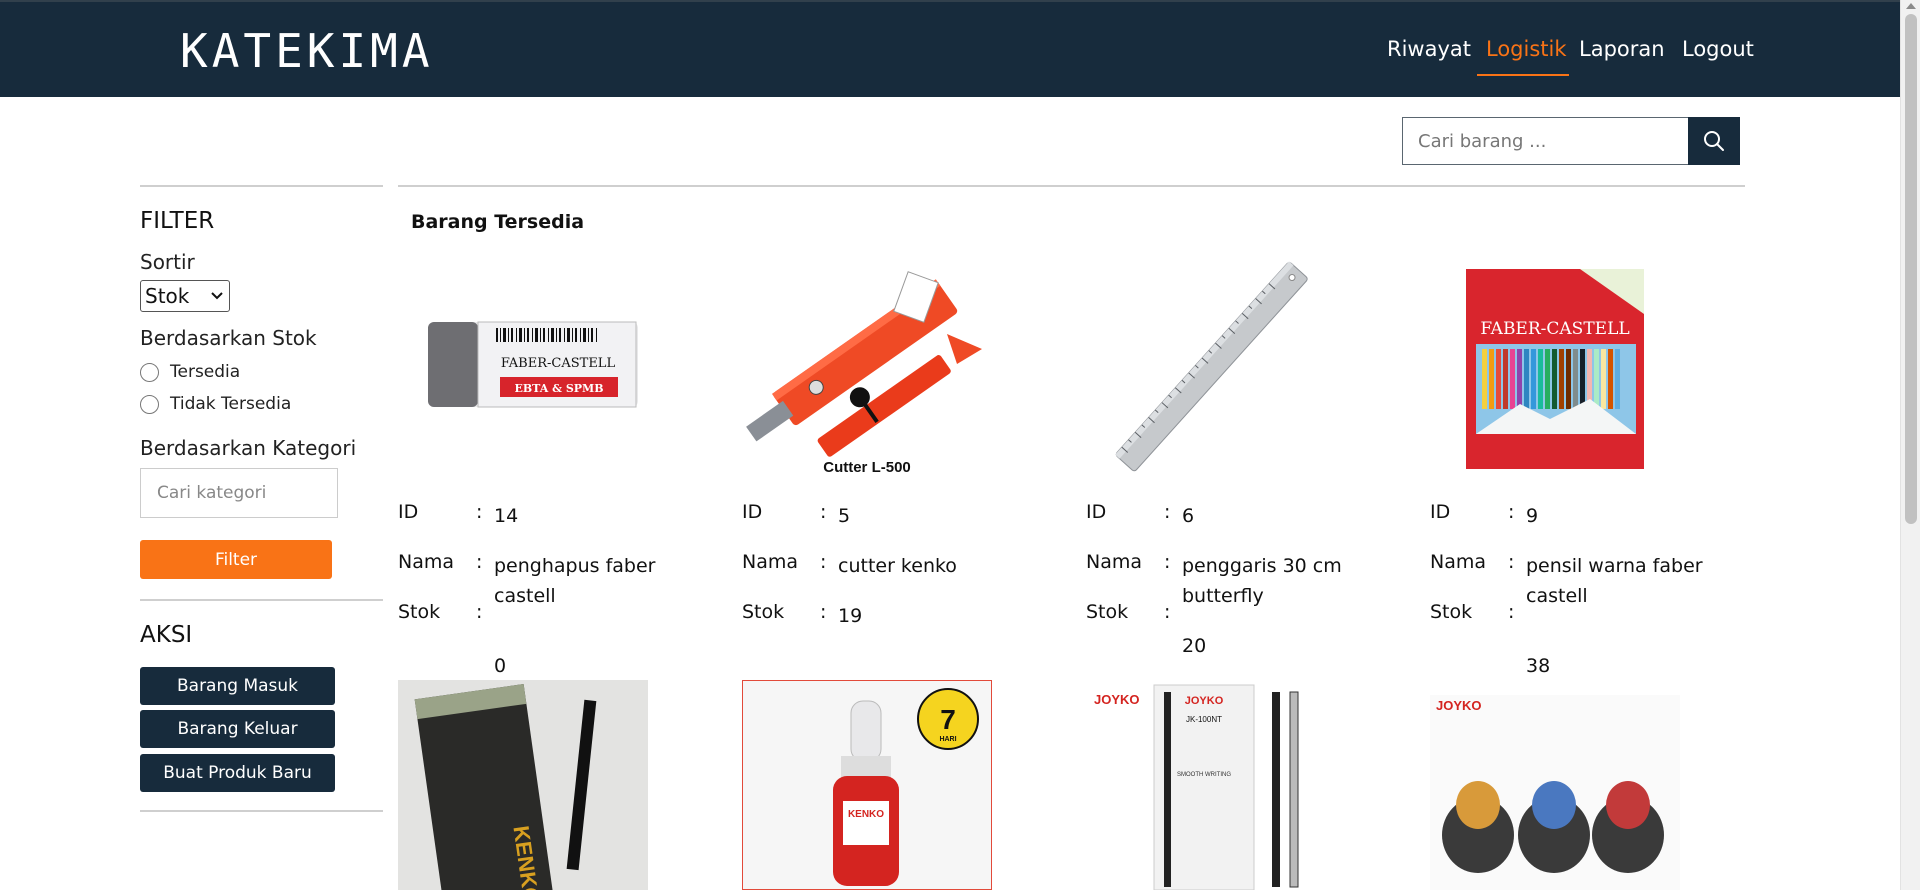 Image resolution: width=1920 pixels, height=890 pixels. What do you see at coordinates (1523, 75) in the screenshot?
I see `nav-active-underline` at bounding box center [1523, 75].